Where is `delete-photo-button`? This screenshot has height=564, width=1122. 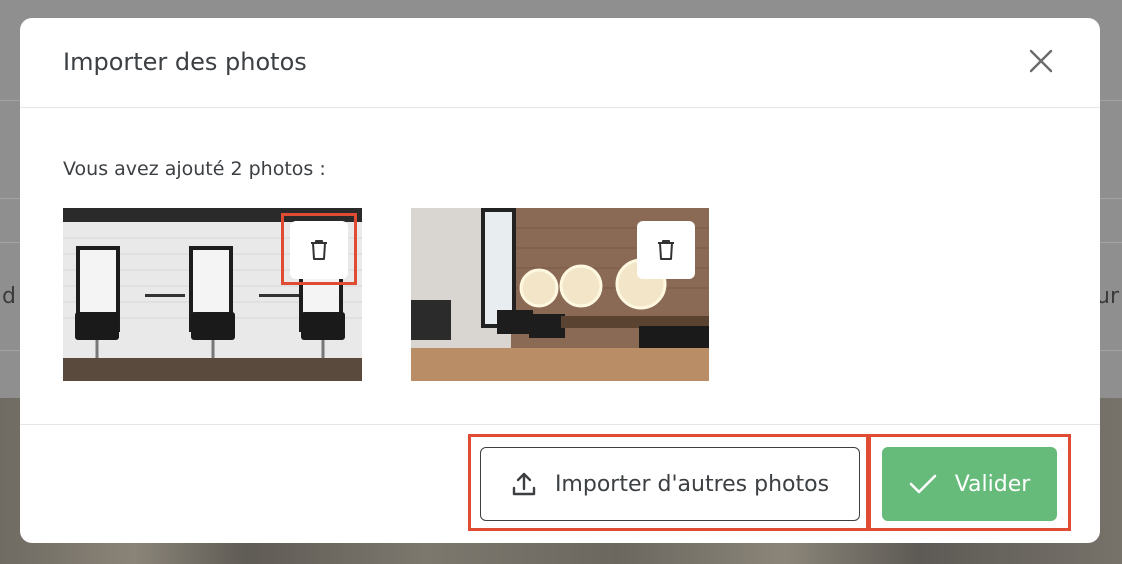 delete-photo-button is located at coordinates (666, 250).